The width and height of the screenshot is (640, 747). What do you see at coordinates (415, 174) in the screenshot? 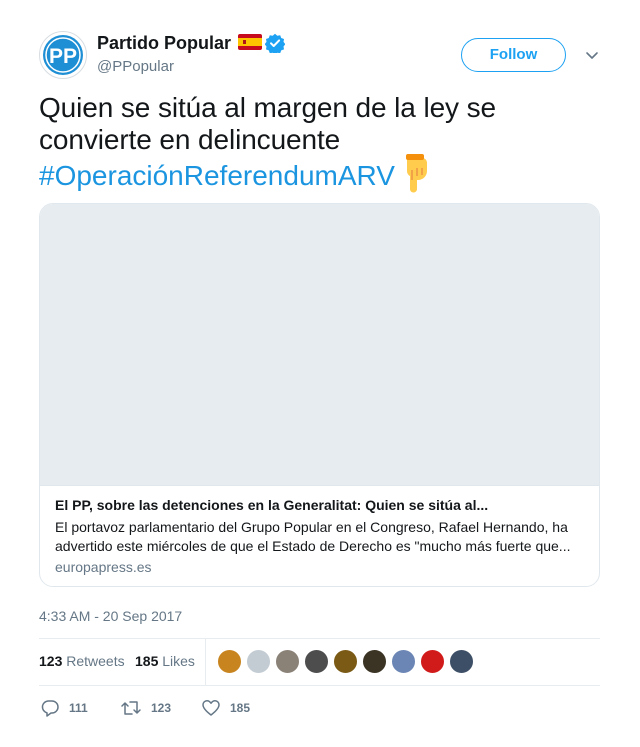
I see `pointing-down-emoji-icon` at bounding box center [415, 174].